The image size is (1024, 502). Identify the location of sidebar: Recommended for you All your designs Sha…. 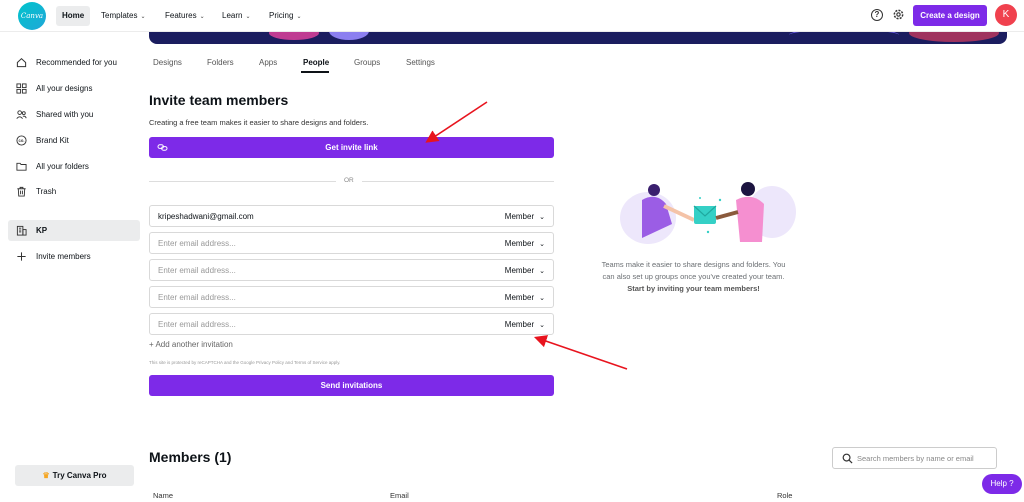
(74, 267).